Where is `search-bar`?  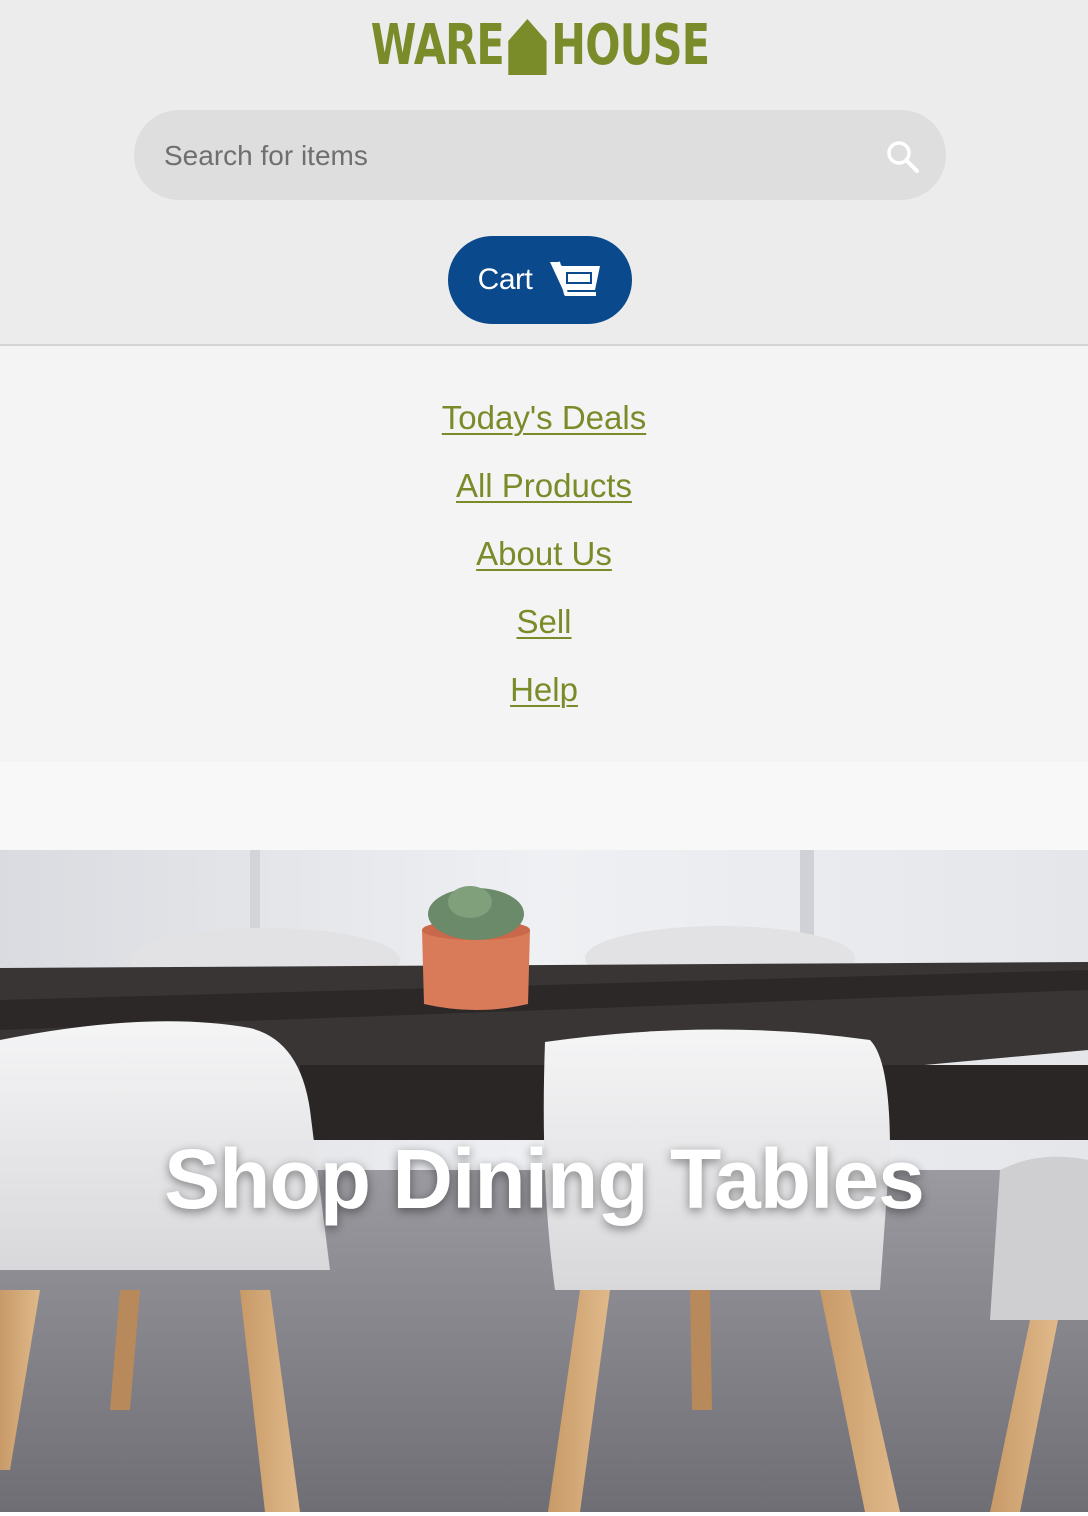
search-bar is located at coordinates (540, 156).